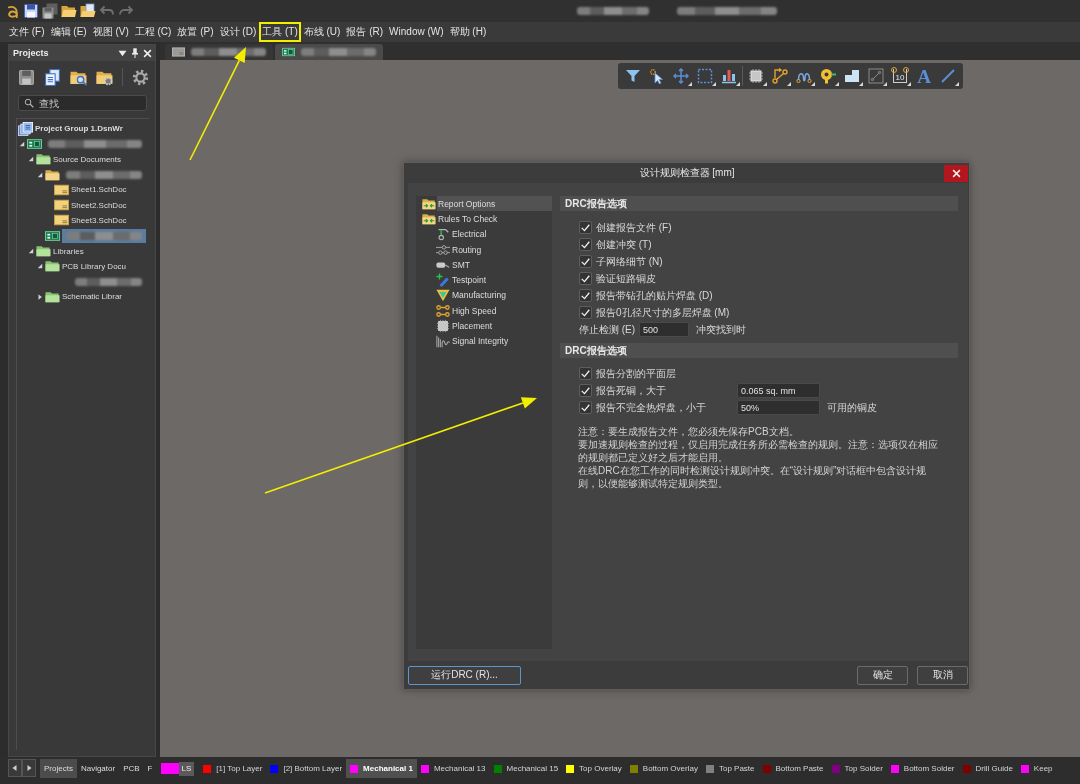  I want to click on layer-tab: Top Overlay, so click(594, 768).